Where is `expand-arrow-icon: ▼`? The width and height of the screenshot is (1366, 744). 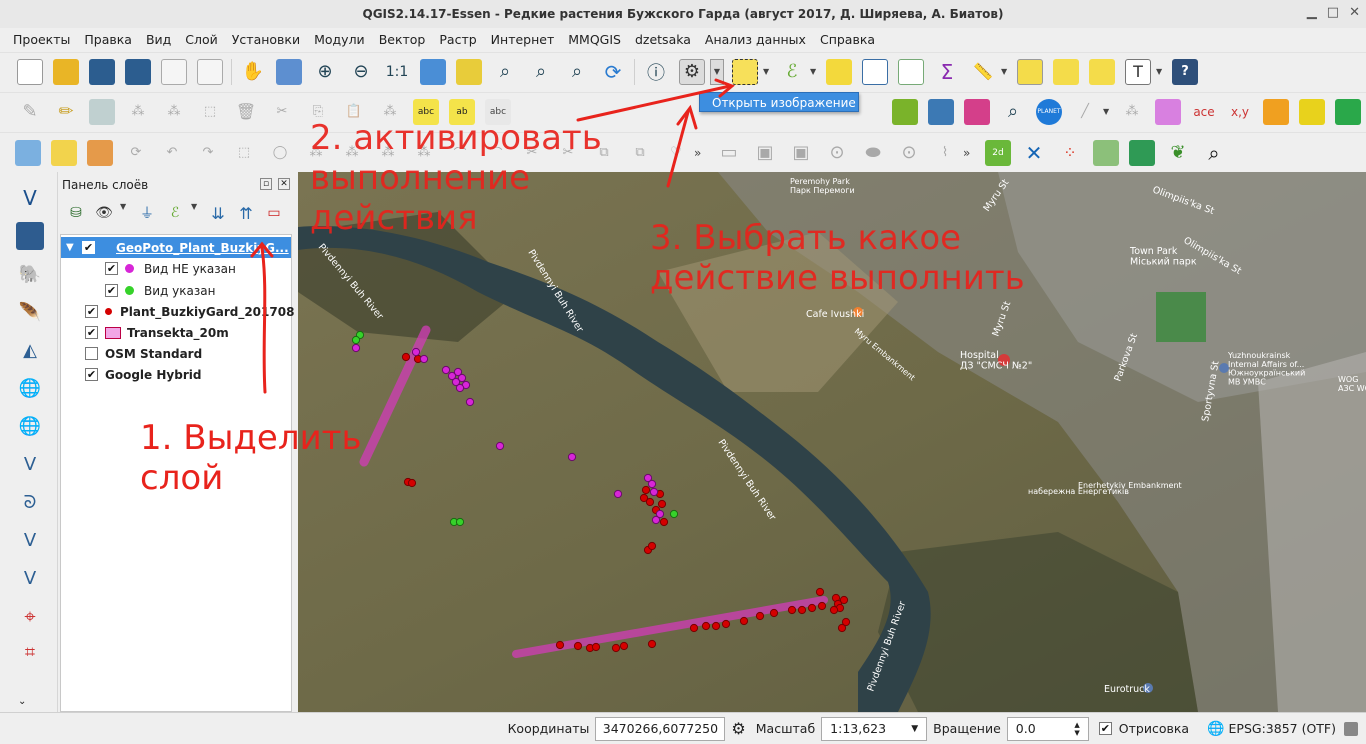 expand-arrow-icon: ▼ is located at coordinates (71, 247).